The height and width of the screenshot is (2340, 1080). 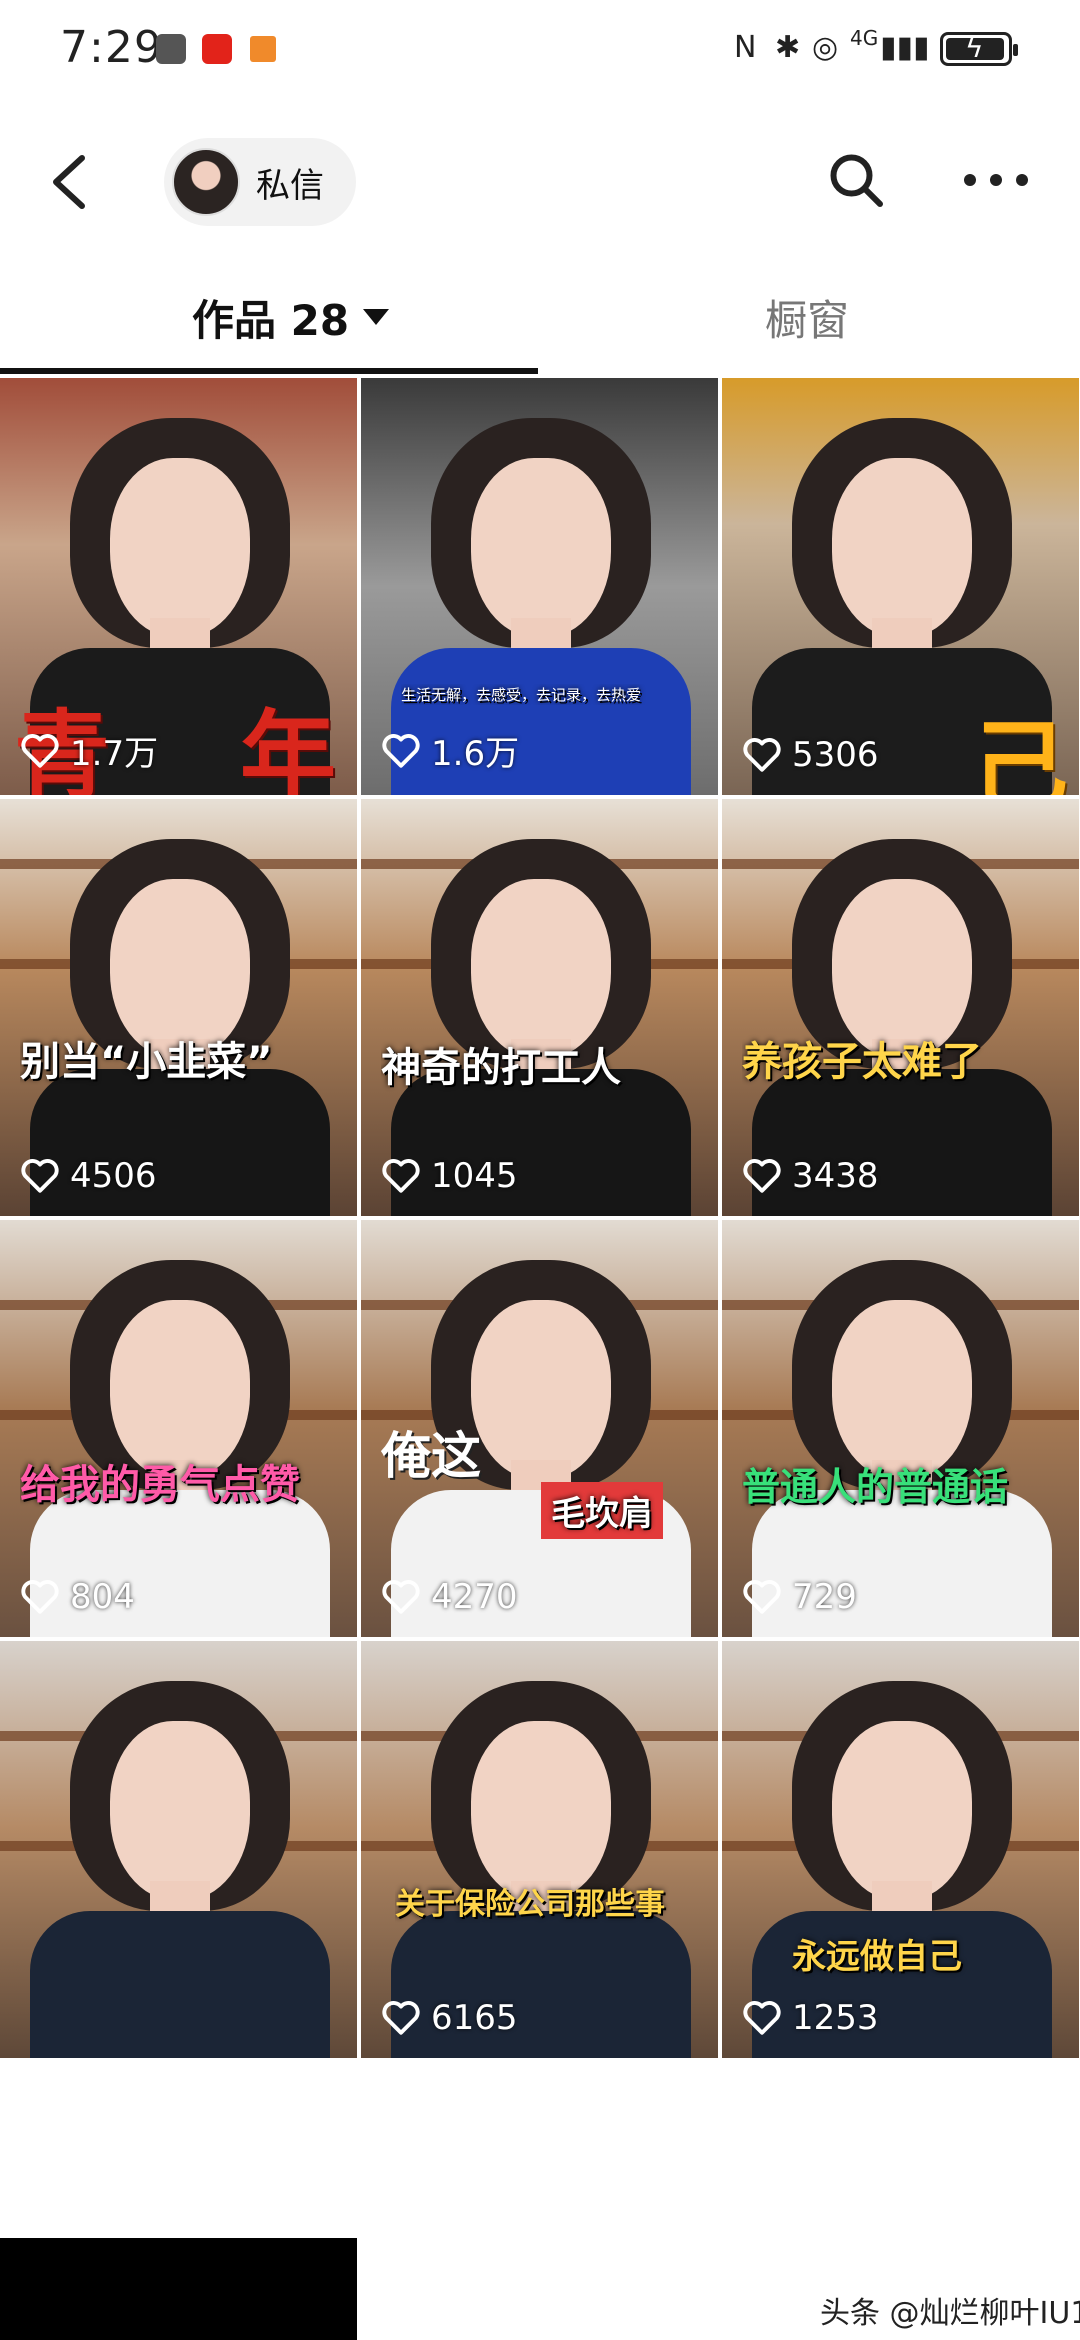 I want to click on signal-icon: ▮▮▮, so click(x=905, y=47).